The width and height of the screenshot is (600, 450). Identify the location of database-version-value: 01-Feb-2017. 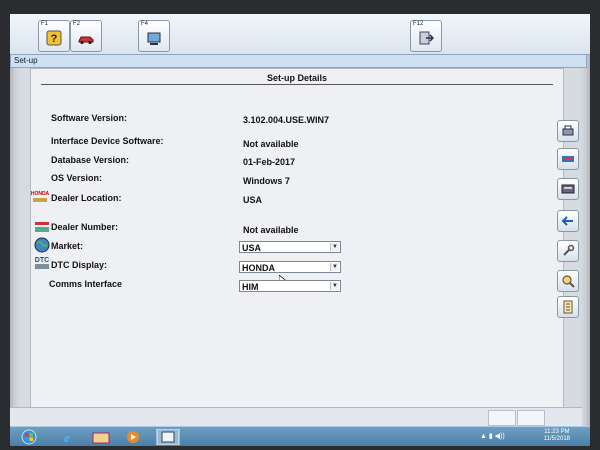
(269, 162).